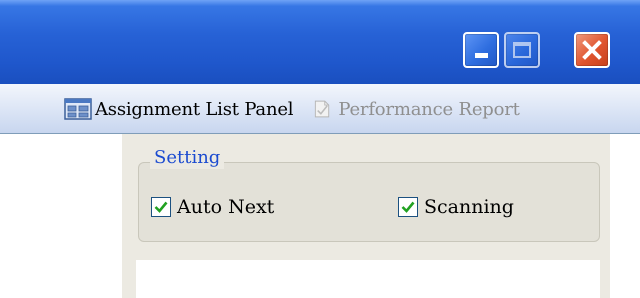 The width and height of the screenshot is (640, 298). I want to click on maximize-icon, so click(522, 50).